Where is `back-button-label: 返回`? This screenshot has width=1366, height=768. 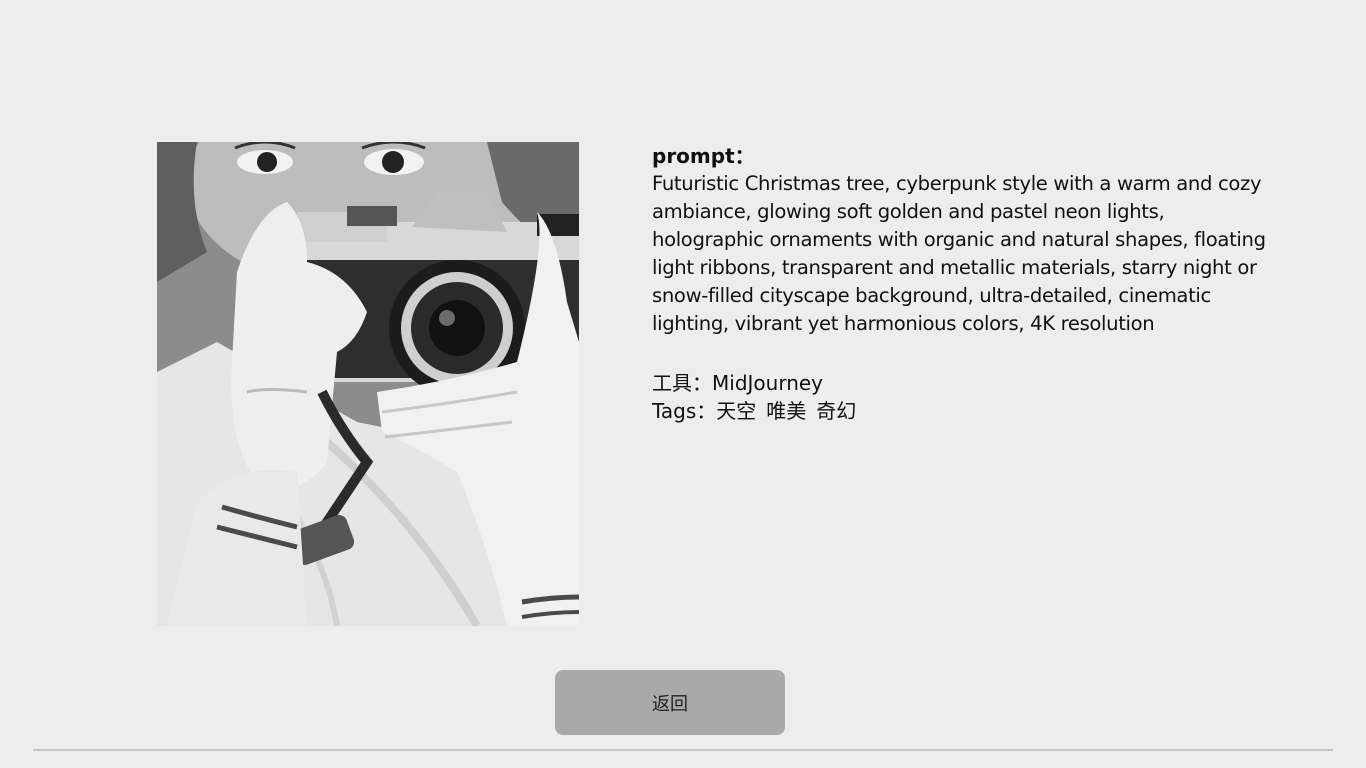 back-button-label: 返回 is located at coordinates (670, 704).